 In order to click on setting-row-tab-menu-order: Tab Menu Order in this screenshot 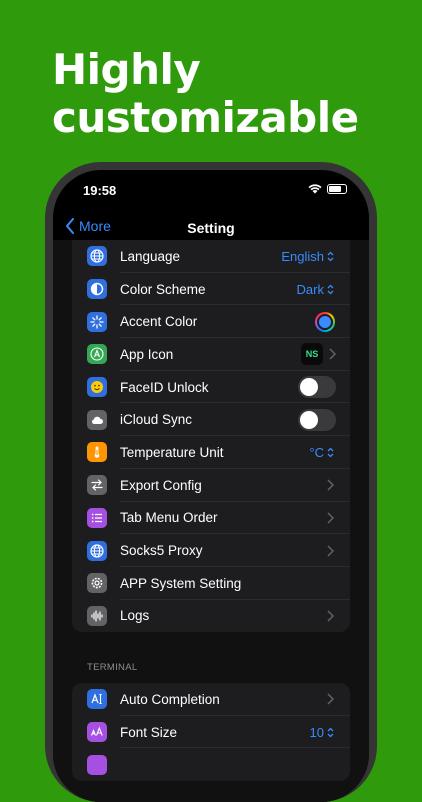, I will do `click(211, 518)`.